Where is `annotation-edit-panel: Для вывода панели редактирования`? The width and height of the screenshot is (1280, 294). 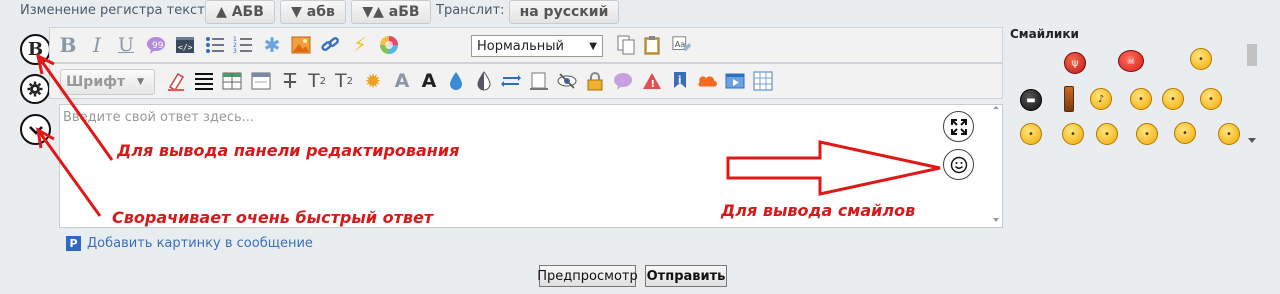 annotation-edit-panel: Для вывода панели редактирования is located at coordinates (288, 150).